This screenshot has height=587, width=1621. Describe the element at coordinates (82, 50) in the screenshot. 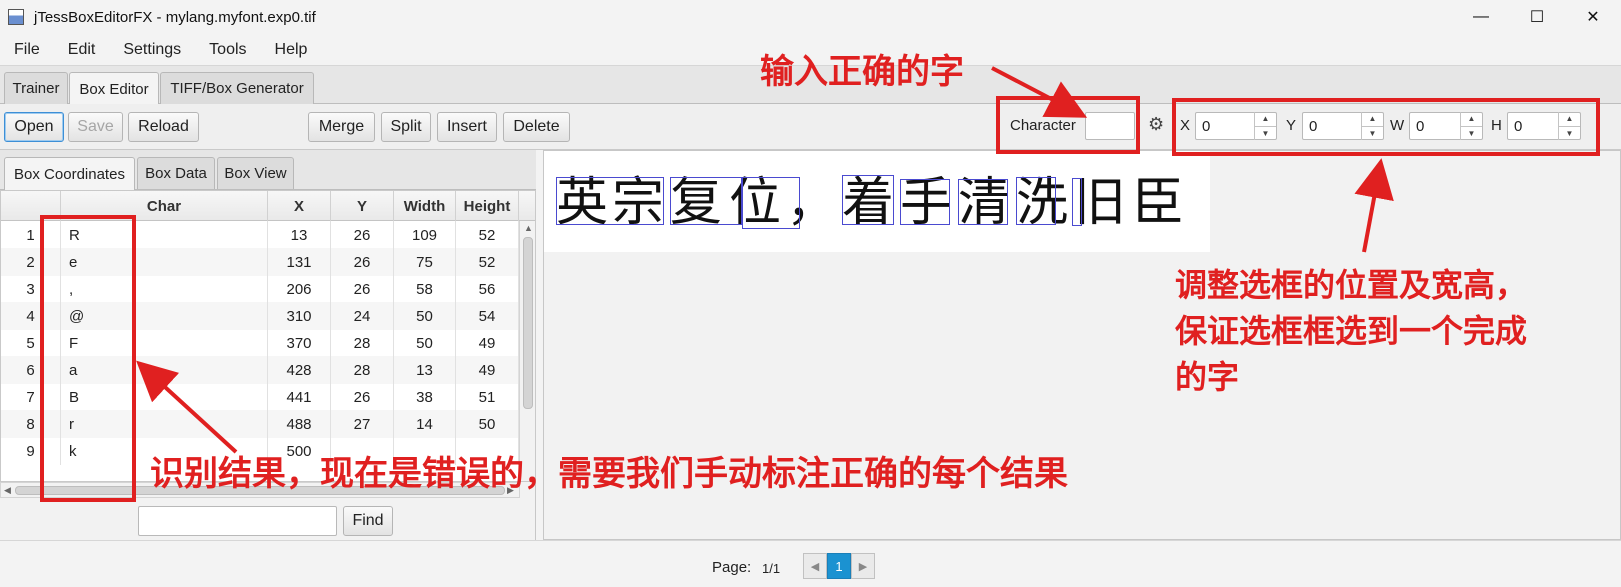

I see `menu-edit: Edit` at that location.